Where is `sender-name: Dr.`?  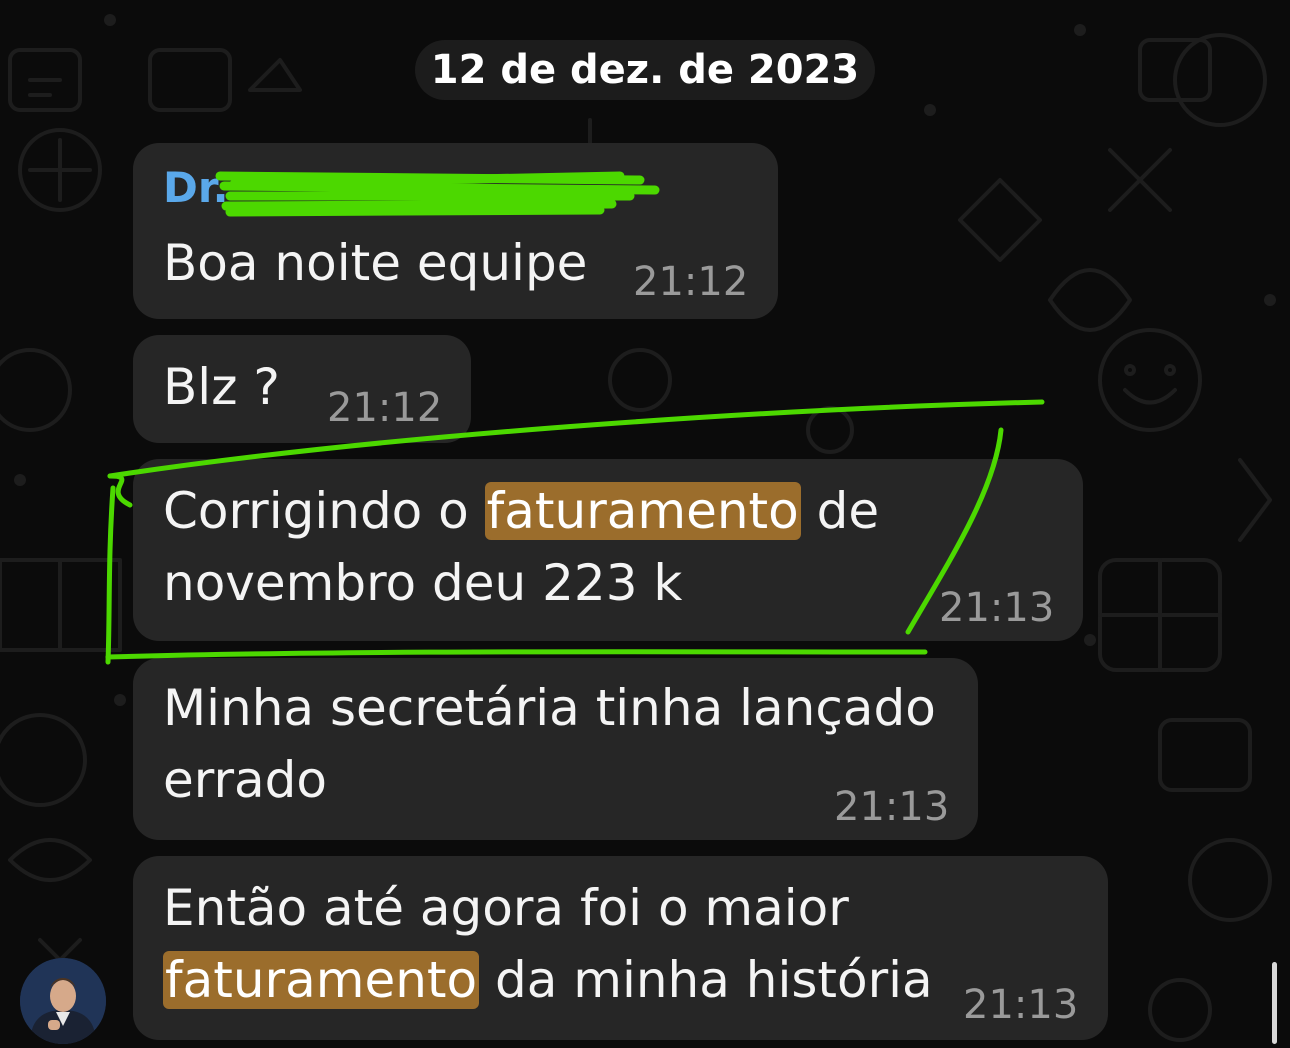
sender-name: Dr. is located at coordinates (196, 187).